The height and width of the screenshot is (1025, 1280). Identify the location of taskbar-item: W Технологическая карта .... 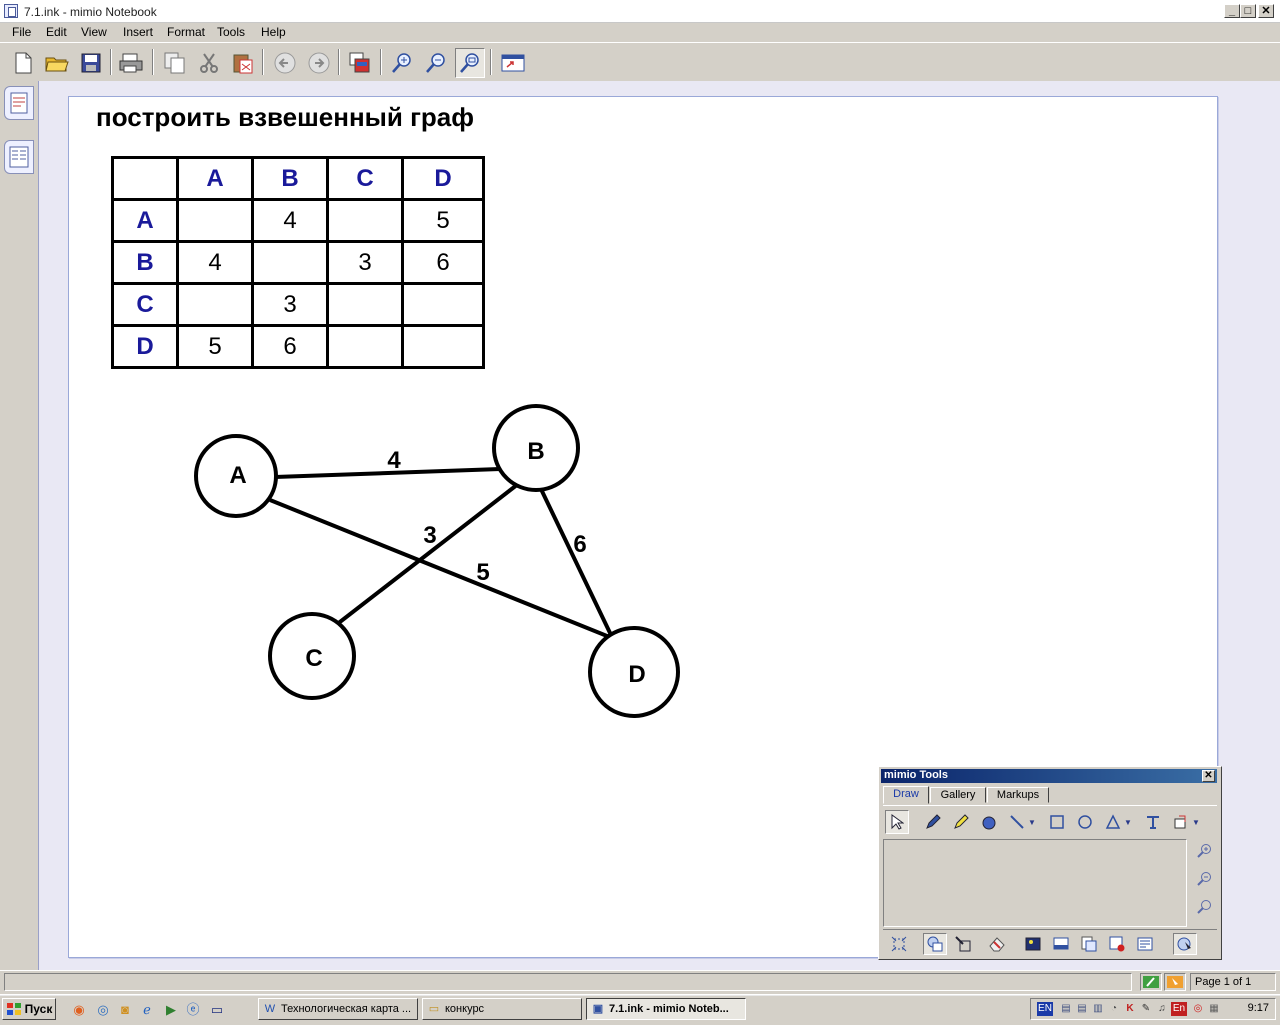
(338, 1009).